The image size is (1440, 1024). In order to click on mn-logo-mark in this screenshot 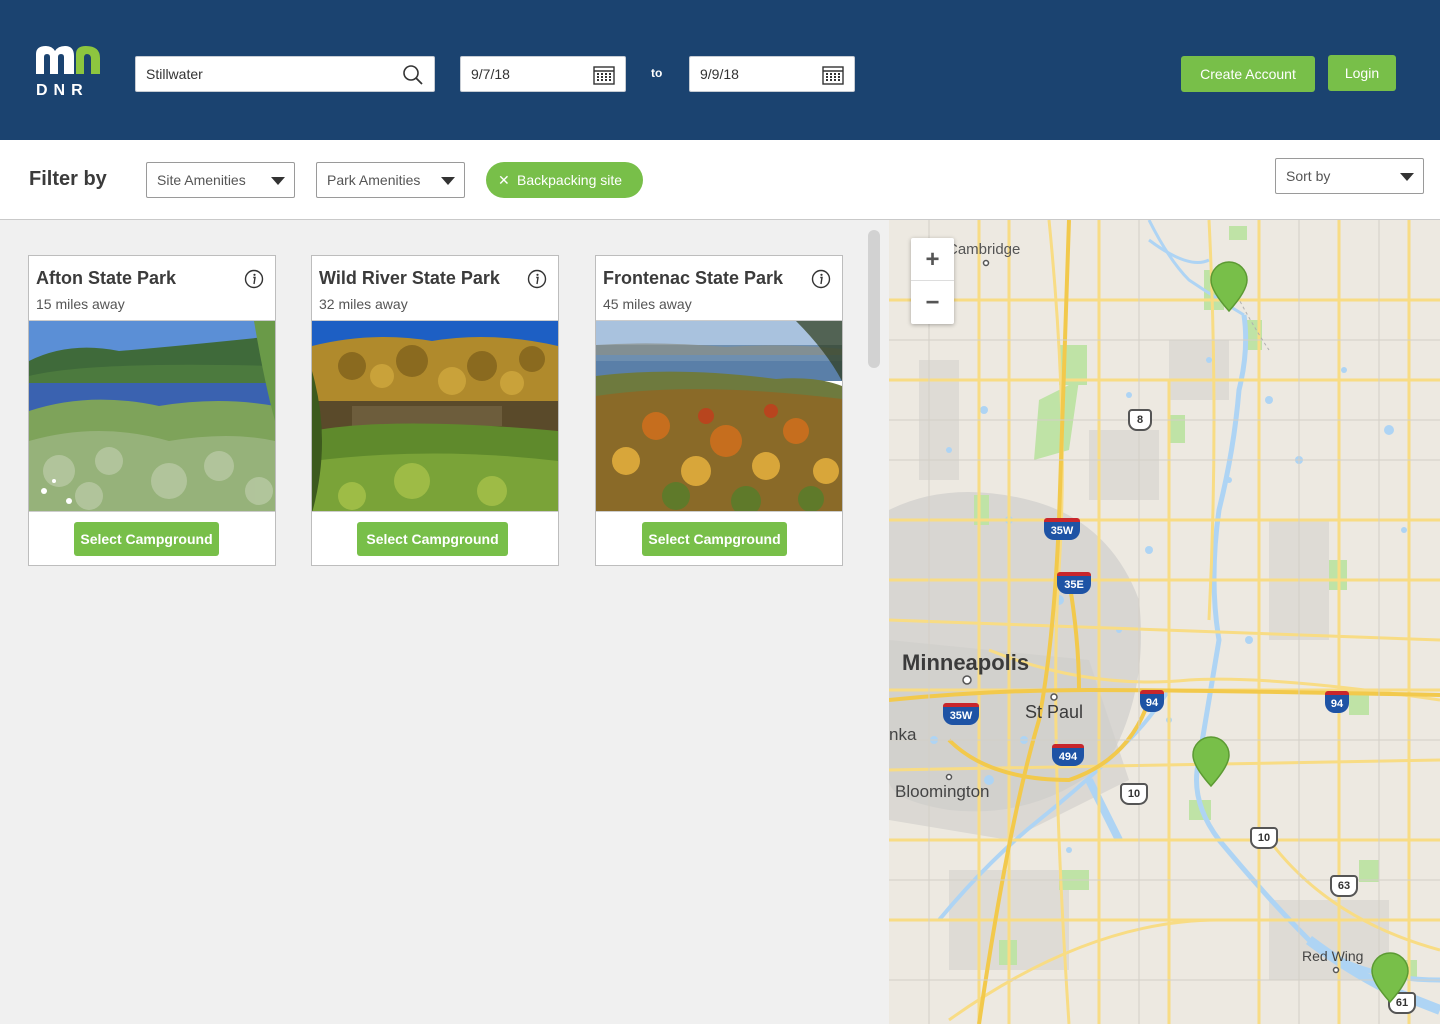, I will do `click(68, 60)`.